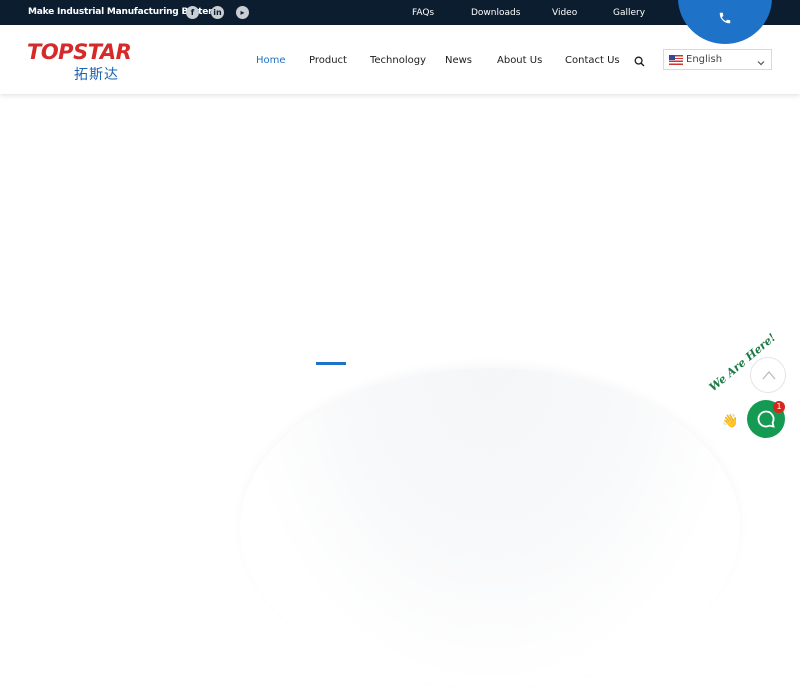 This screenshot has height=688, width=800. What do you see at coordinates (423, 13) in the screenshot?
I see `toplink-faqs: FAQs` at bounding box center [423, 13].